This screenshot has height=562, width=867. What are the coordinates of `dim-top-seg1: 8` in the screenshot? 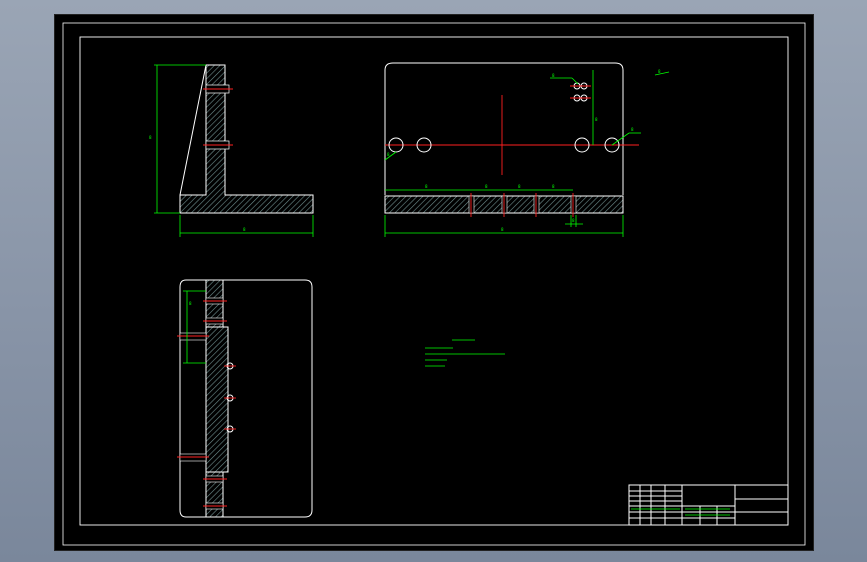 It's located at (426, 186).